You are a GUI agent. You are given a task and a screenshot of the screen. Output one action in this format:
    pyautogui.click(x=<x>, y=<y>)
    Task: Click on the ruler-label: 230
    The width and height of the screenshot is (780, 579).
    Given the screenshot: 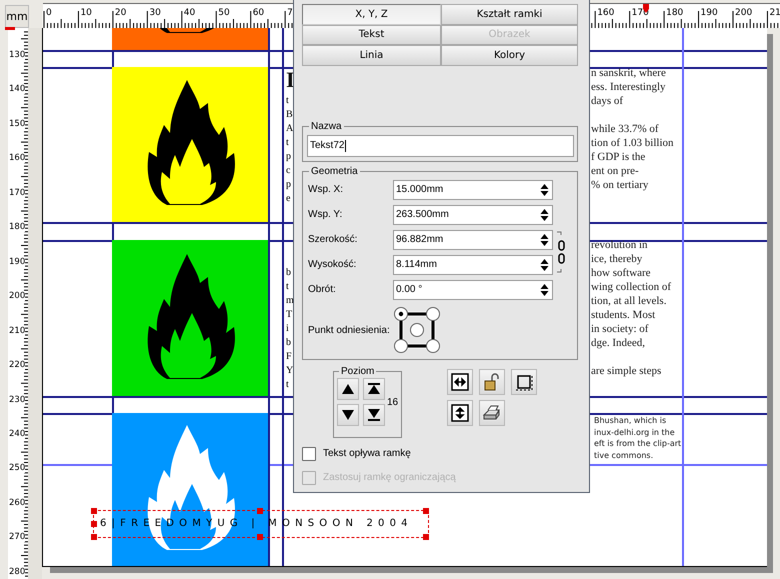 What is the action you would take?
    pyautogui.click(x=17, y=399)
    